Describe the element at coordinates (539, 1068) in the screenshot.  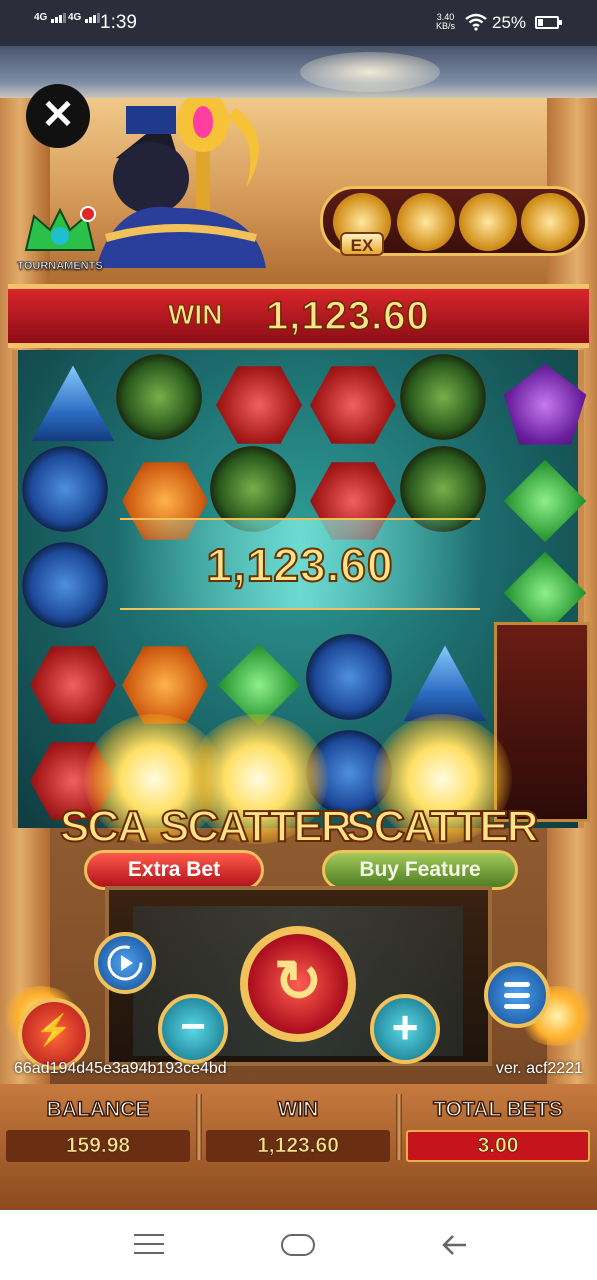
I see `game-version: ver. acf2221` at that location.